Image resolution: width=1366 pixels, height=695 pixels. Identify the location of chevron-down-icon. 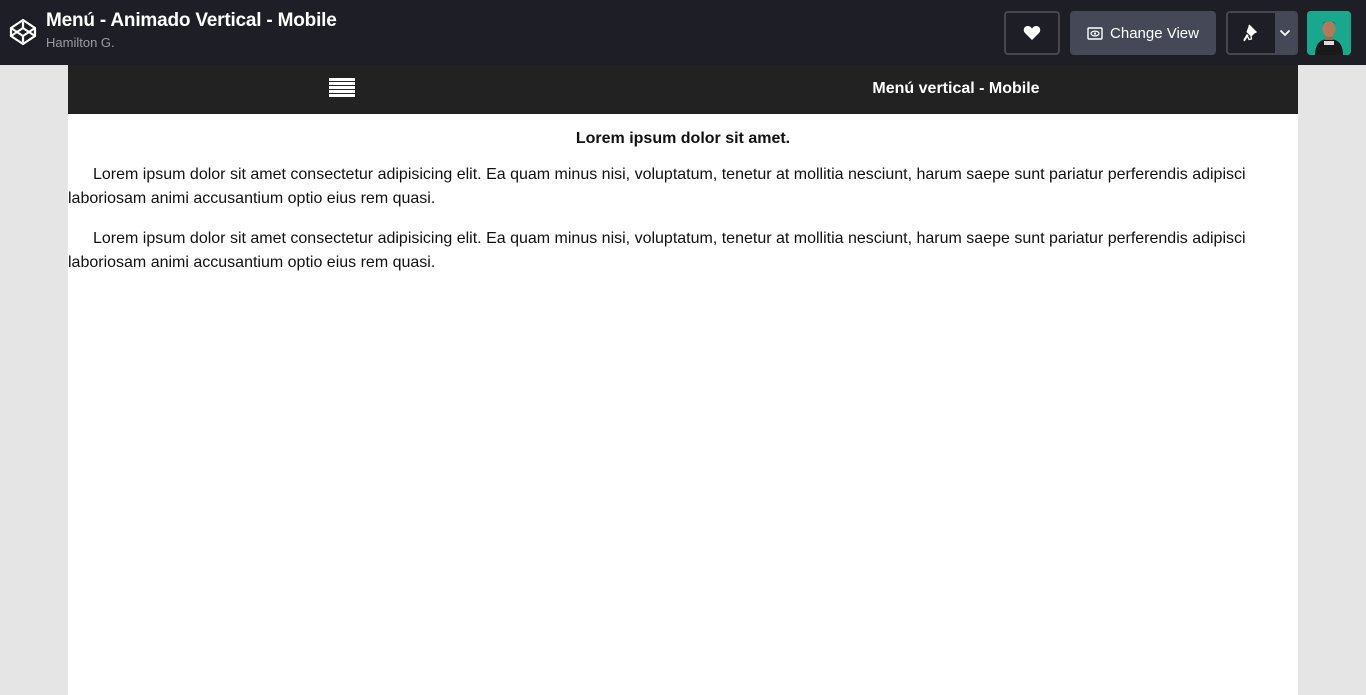
(1285, 33).